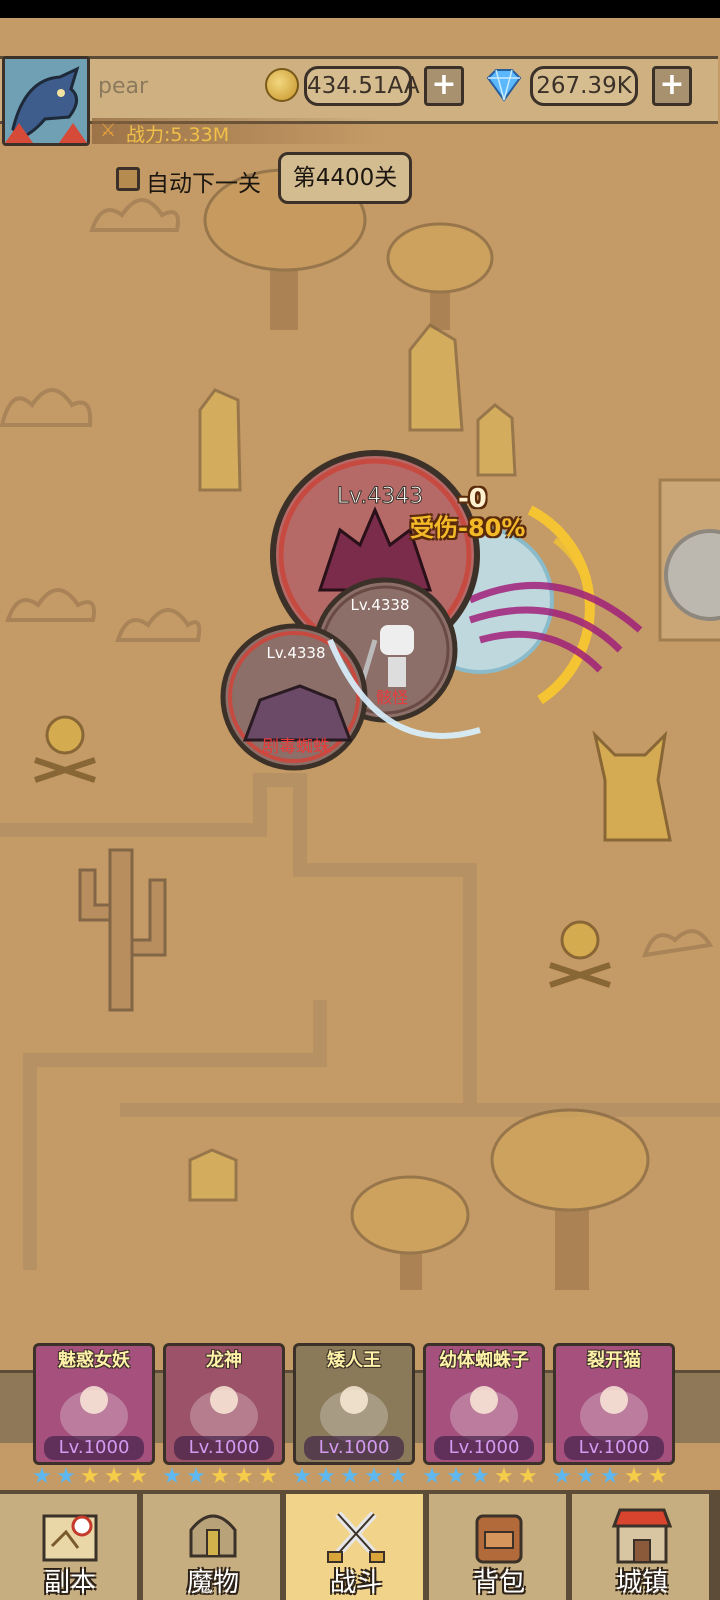  Describe the element at coordinates (355, 1583) in the screenshot. I see `nav-tab-label: 战斗` at that location.